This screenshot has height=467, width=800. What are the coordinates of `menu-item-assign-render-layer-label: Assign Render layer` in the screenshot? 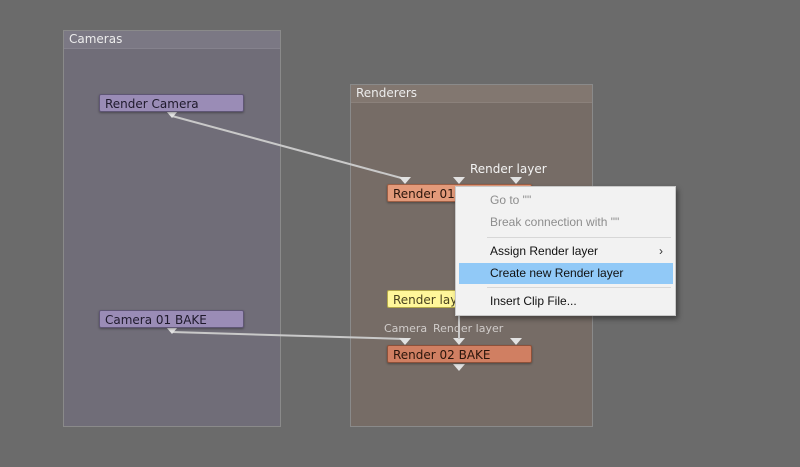 It's located at (544, 251).